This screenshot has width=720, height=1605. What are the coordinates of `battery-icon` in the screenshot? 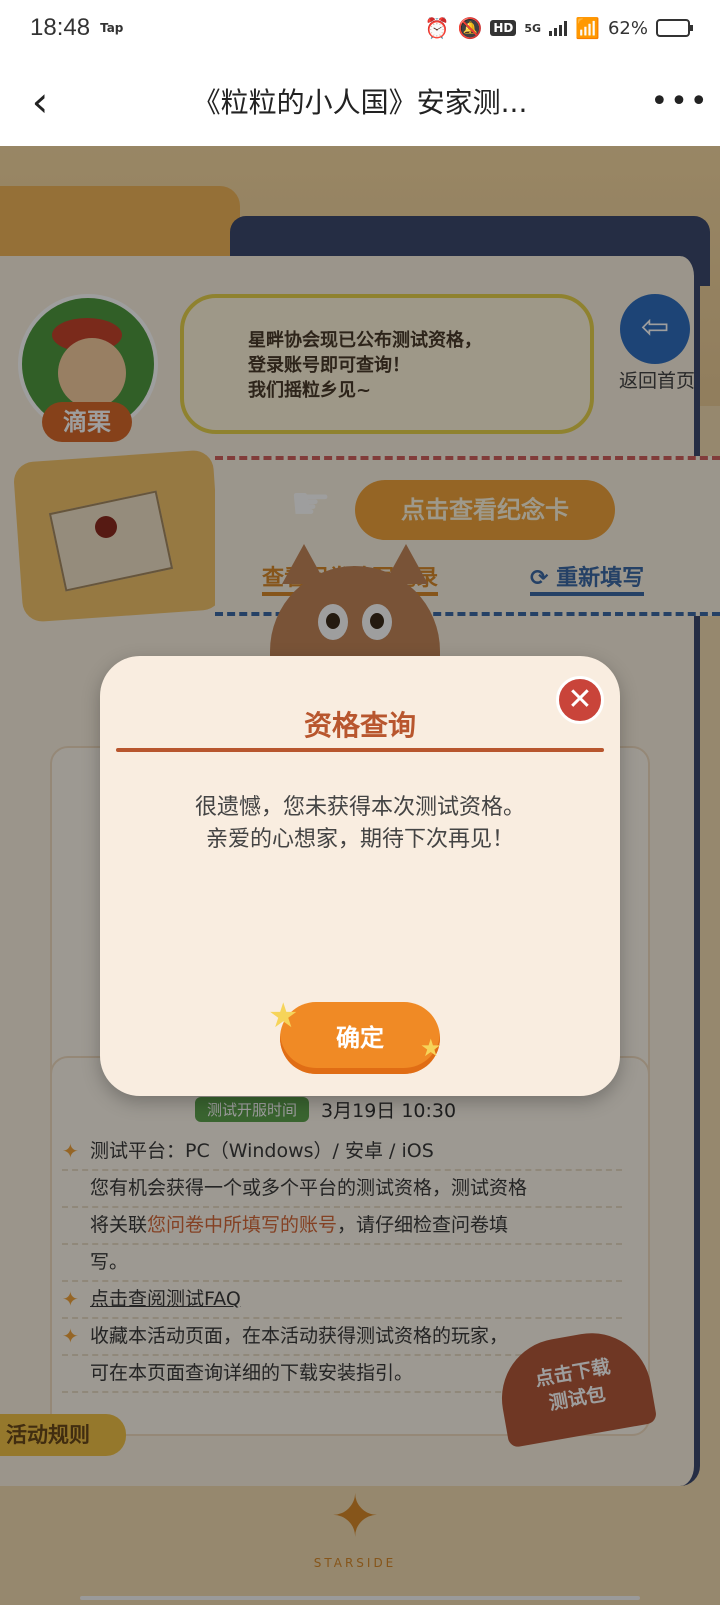 It's located at (674, 28).